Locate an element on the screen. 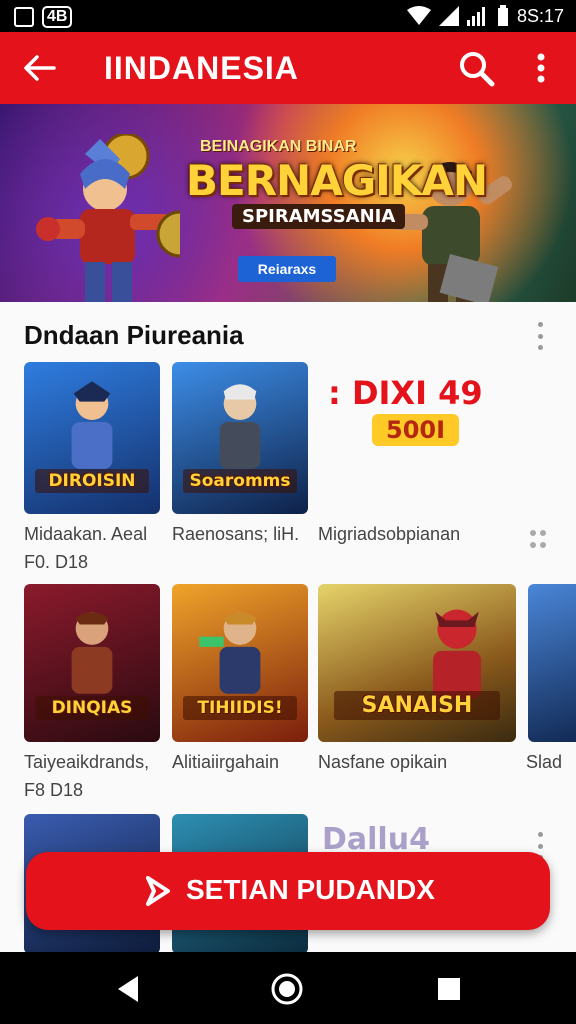  game-subtitle: F8 D18 is located at coordinates (54, 790).